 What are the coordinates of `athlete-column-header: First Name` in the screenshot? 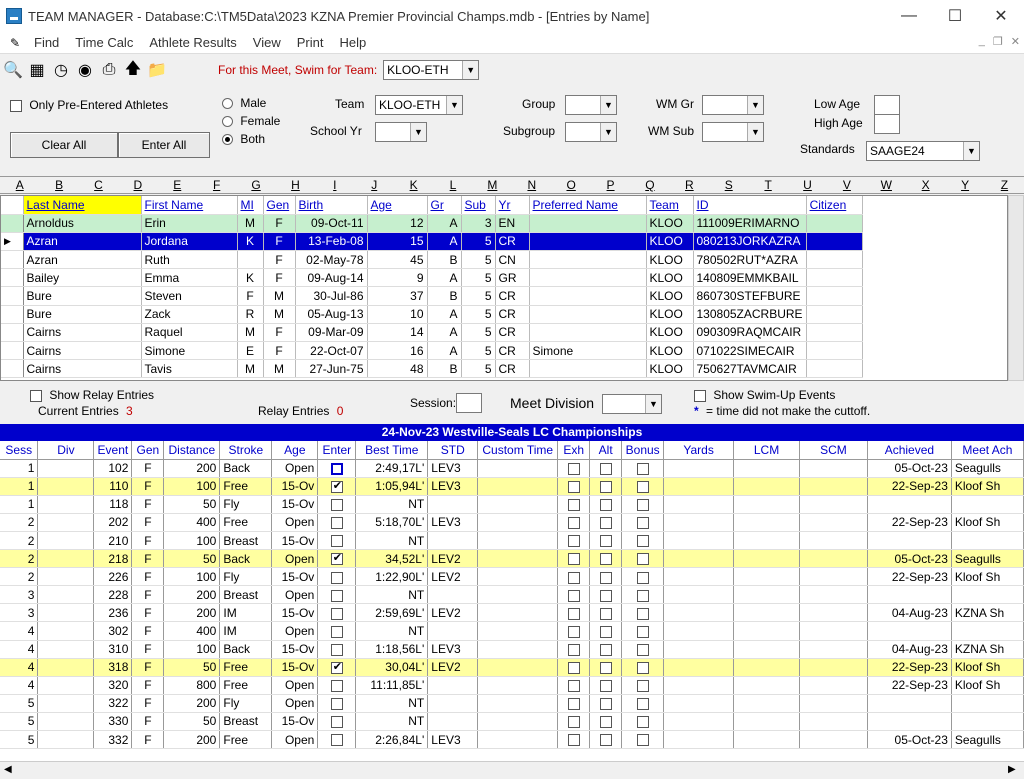 It's located at (189, 205).